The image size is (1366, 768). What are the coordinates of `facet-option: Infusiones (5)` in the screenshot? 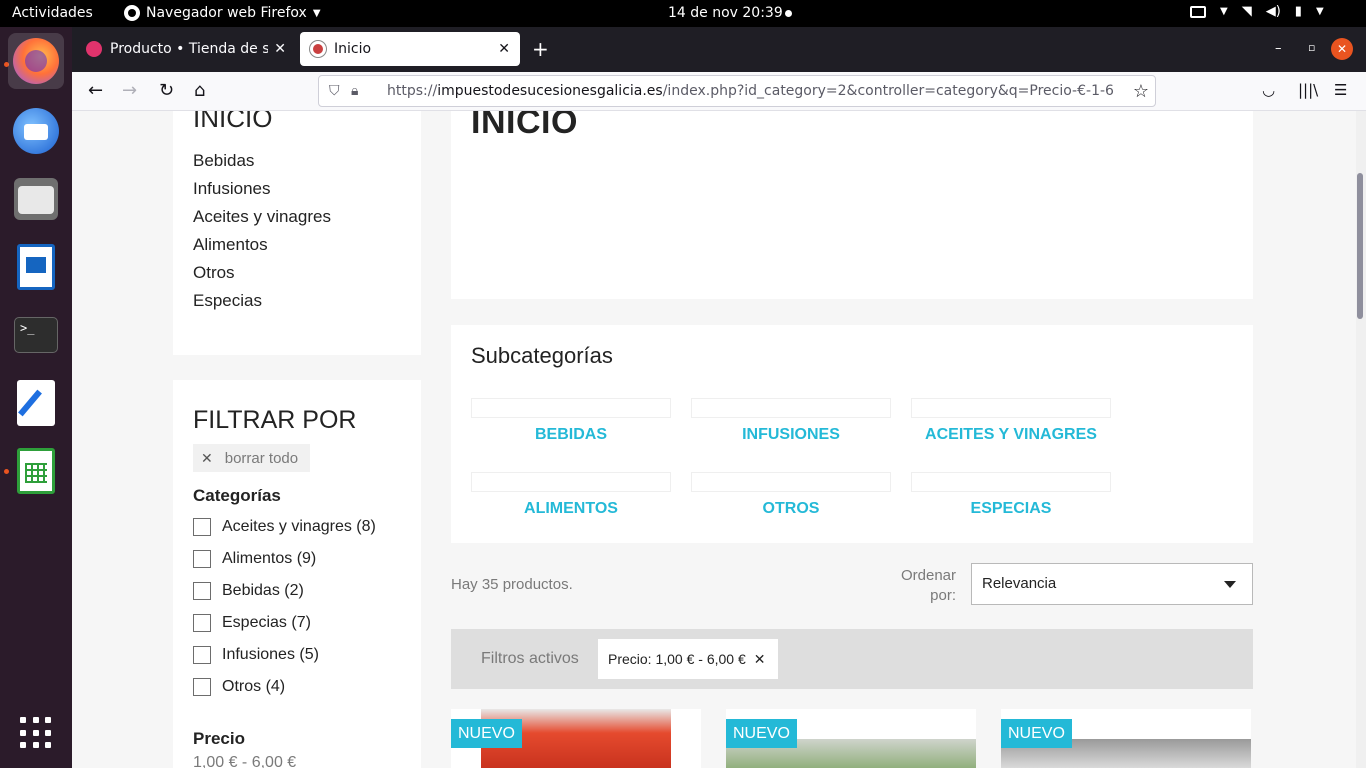 It's located at (256, 655).